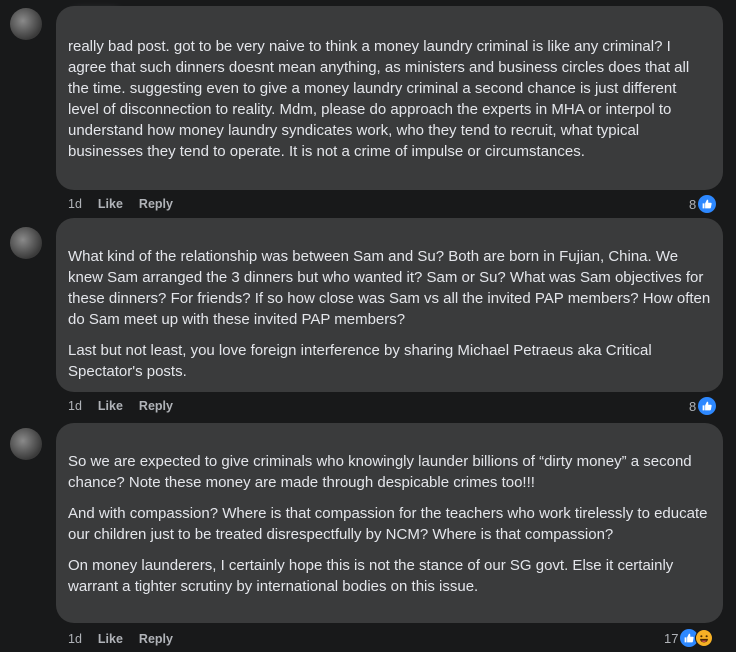 The width and height of the screenshot is (736, 652). Describe the element at coordinates (704, 638) in the screenshot. I see `haha-icon` at that location.